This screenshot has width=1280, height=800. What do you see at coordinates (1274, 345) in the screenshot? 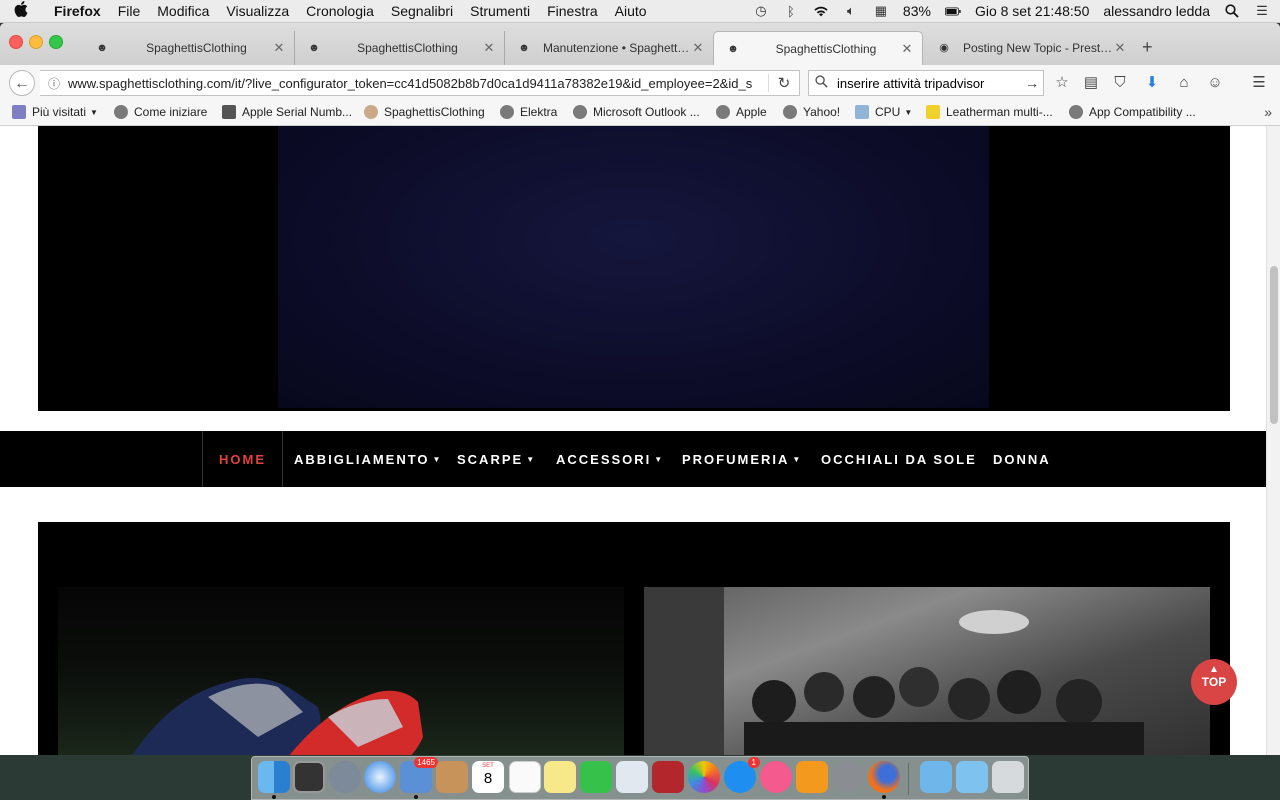
I see `scrollbar-thumb` at bounding box center [1274, 345].